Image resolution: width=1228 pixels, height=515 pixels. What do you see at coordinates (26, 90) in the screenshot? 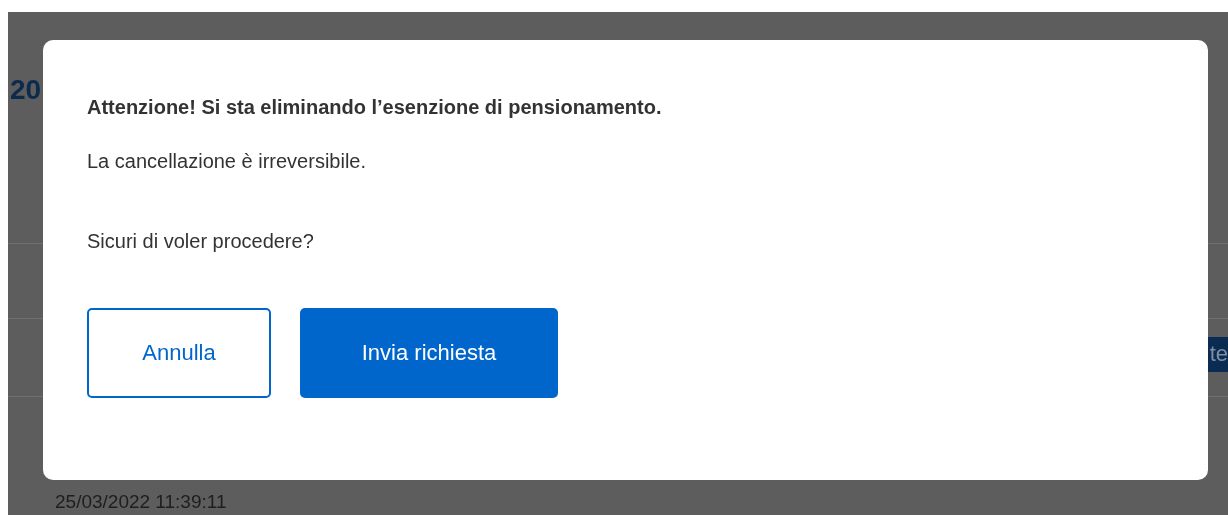
I see `page-heading: 20` at bounding box center [26, 90].